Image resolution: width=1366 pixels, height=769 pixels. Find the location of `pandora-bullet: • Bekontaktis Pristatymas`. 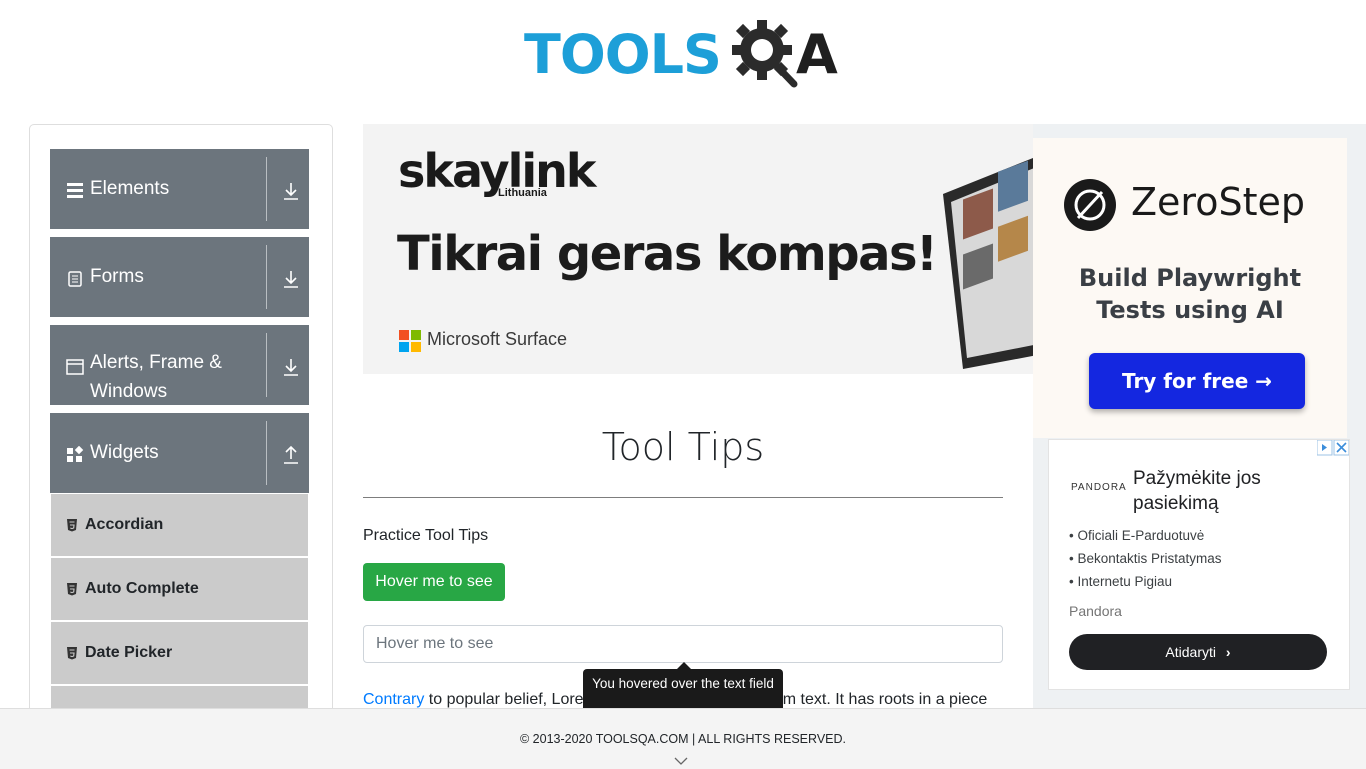

pandora-bullet: • Bekontaktis Pristatymas is located at coordinates (1145, 558).